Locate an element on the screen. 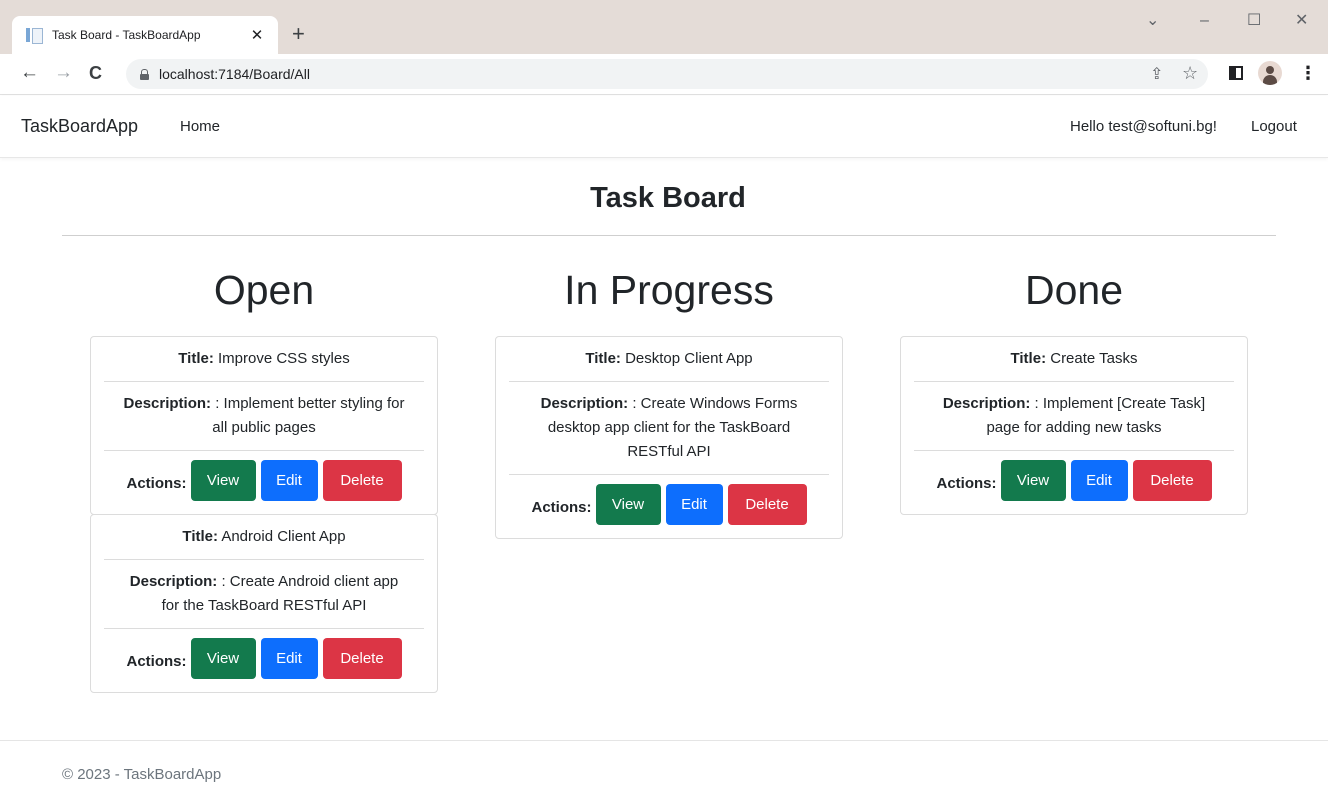  task-title: Android Client App is located at coordinates (283, 536).